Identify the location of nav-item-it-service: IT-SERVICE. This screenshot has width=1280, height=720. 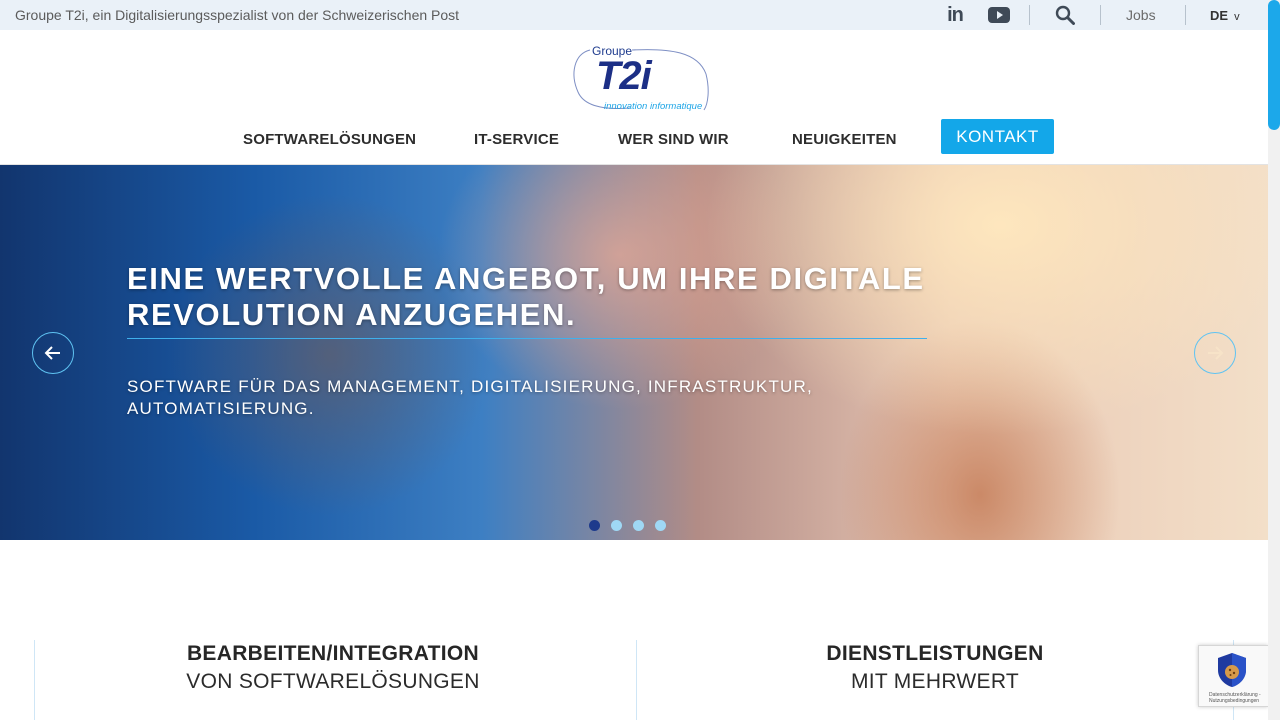
(516, 139).